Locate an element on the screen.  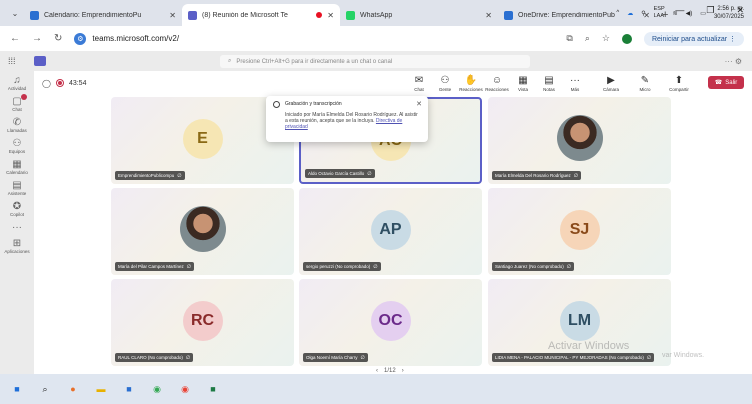
tab-search-icon: ⌄ is located at coordinates (15, 13).